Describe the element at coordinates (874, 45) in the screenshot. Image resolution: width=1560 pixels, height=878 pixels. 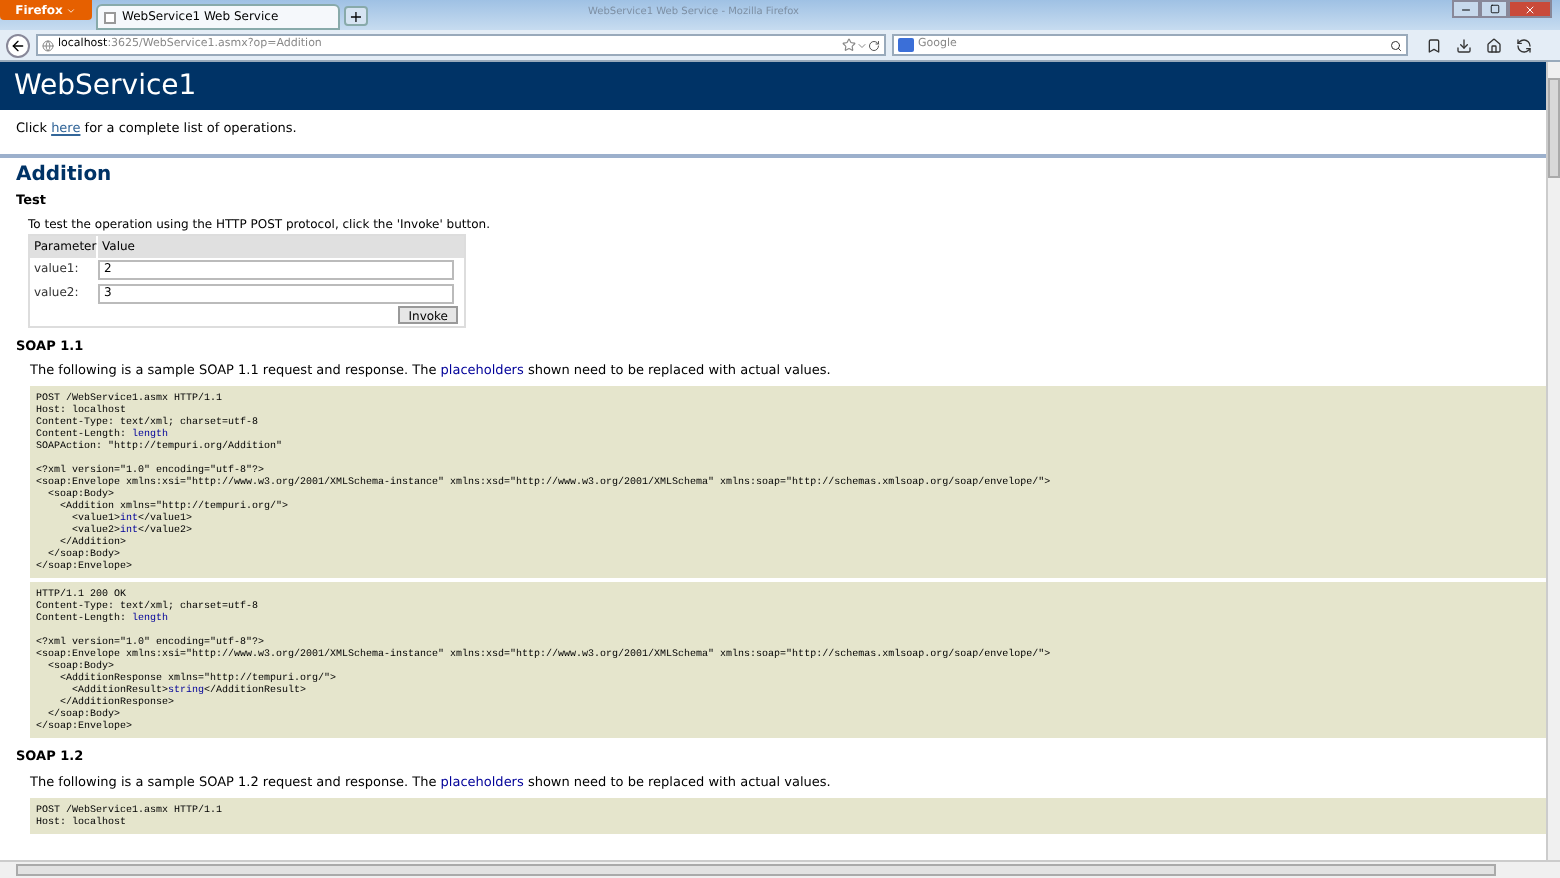
I see `reload-icon` at that location.